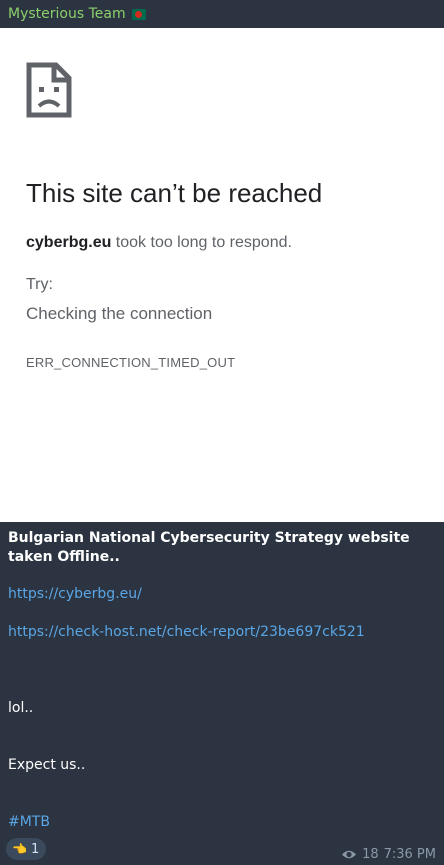 The height and width of the screenshot is (865, 444). I want to click on sad-document-icon, so click(49, 90).